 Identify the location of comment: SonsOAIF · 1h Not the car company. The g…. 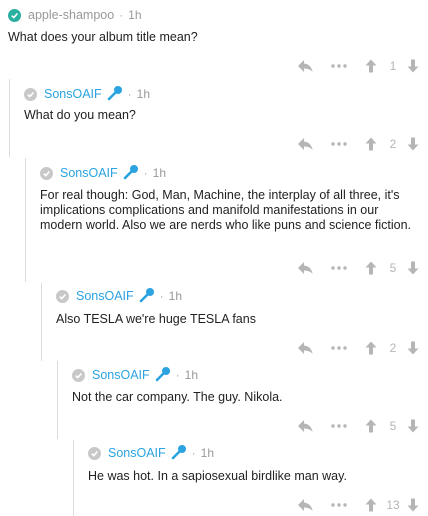
(242, 400).